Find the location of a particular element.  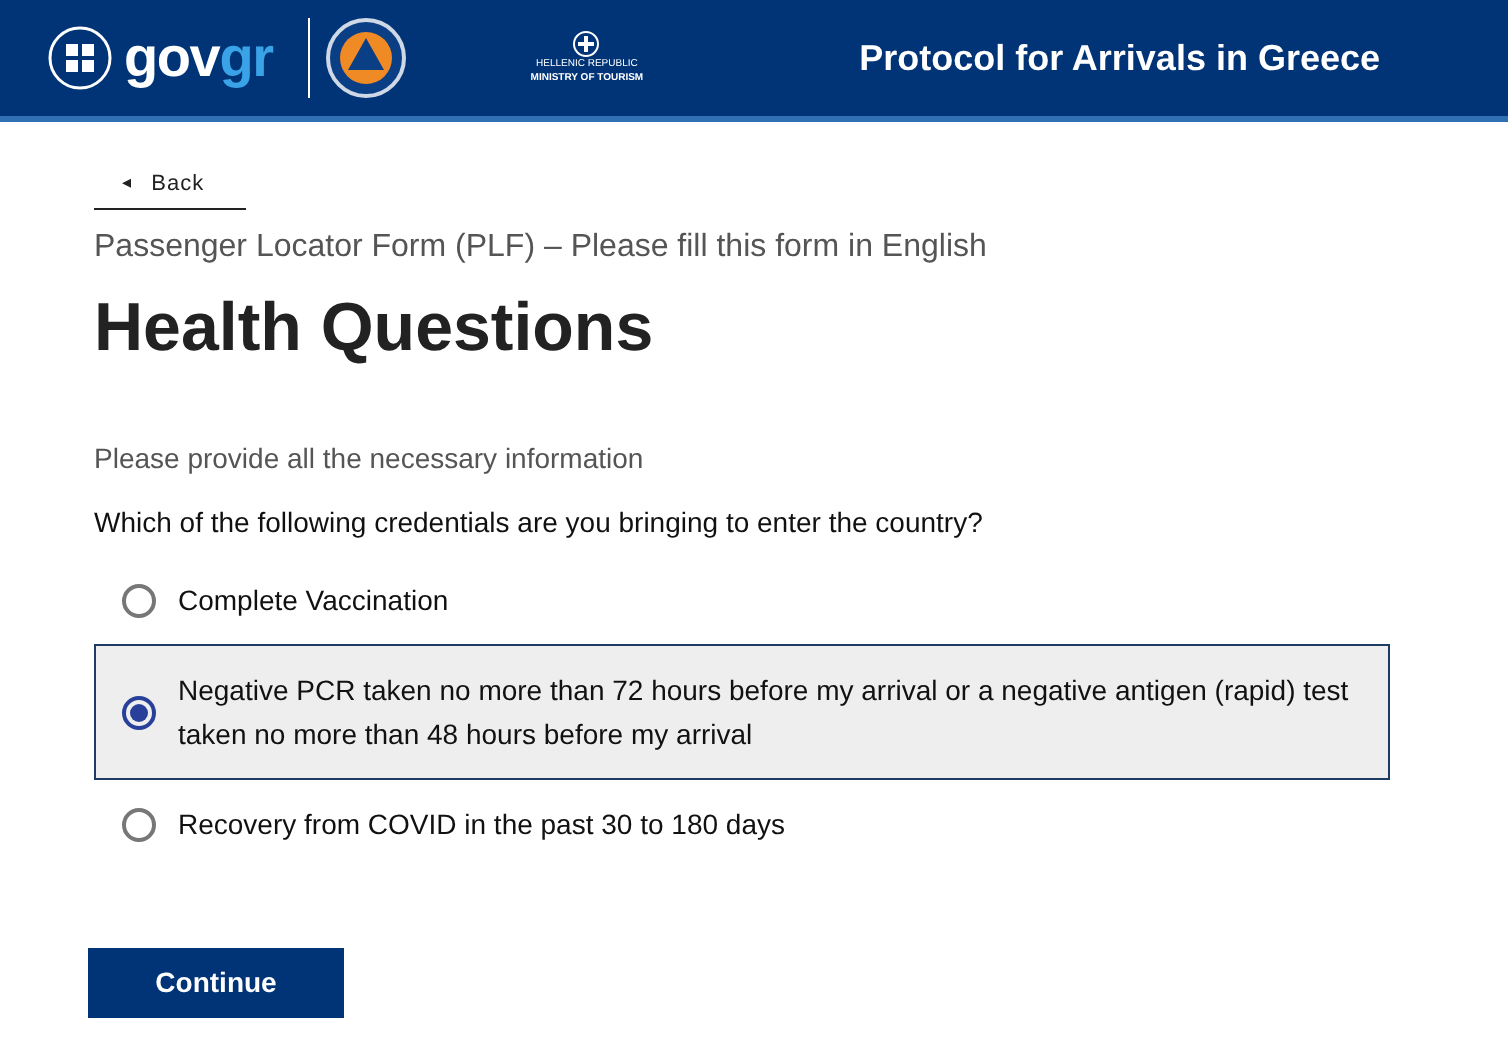

govgr-logo: govgr is located at coordinates (198, 58).